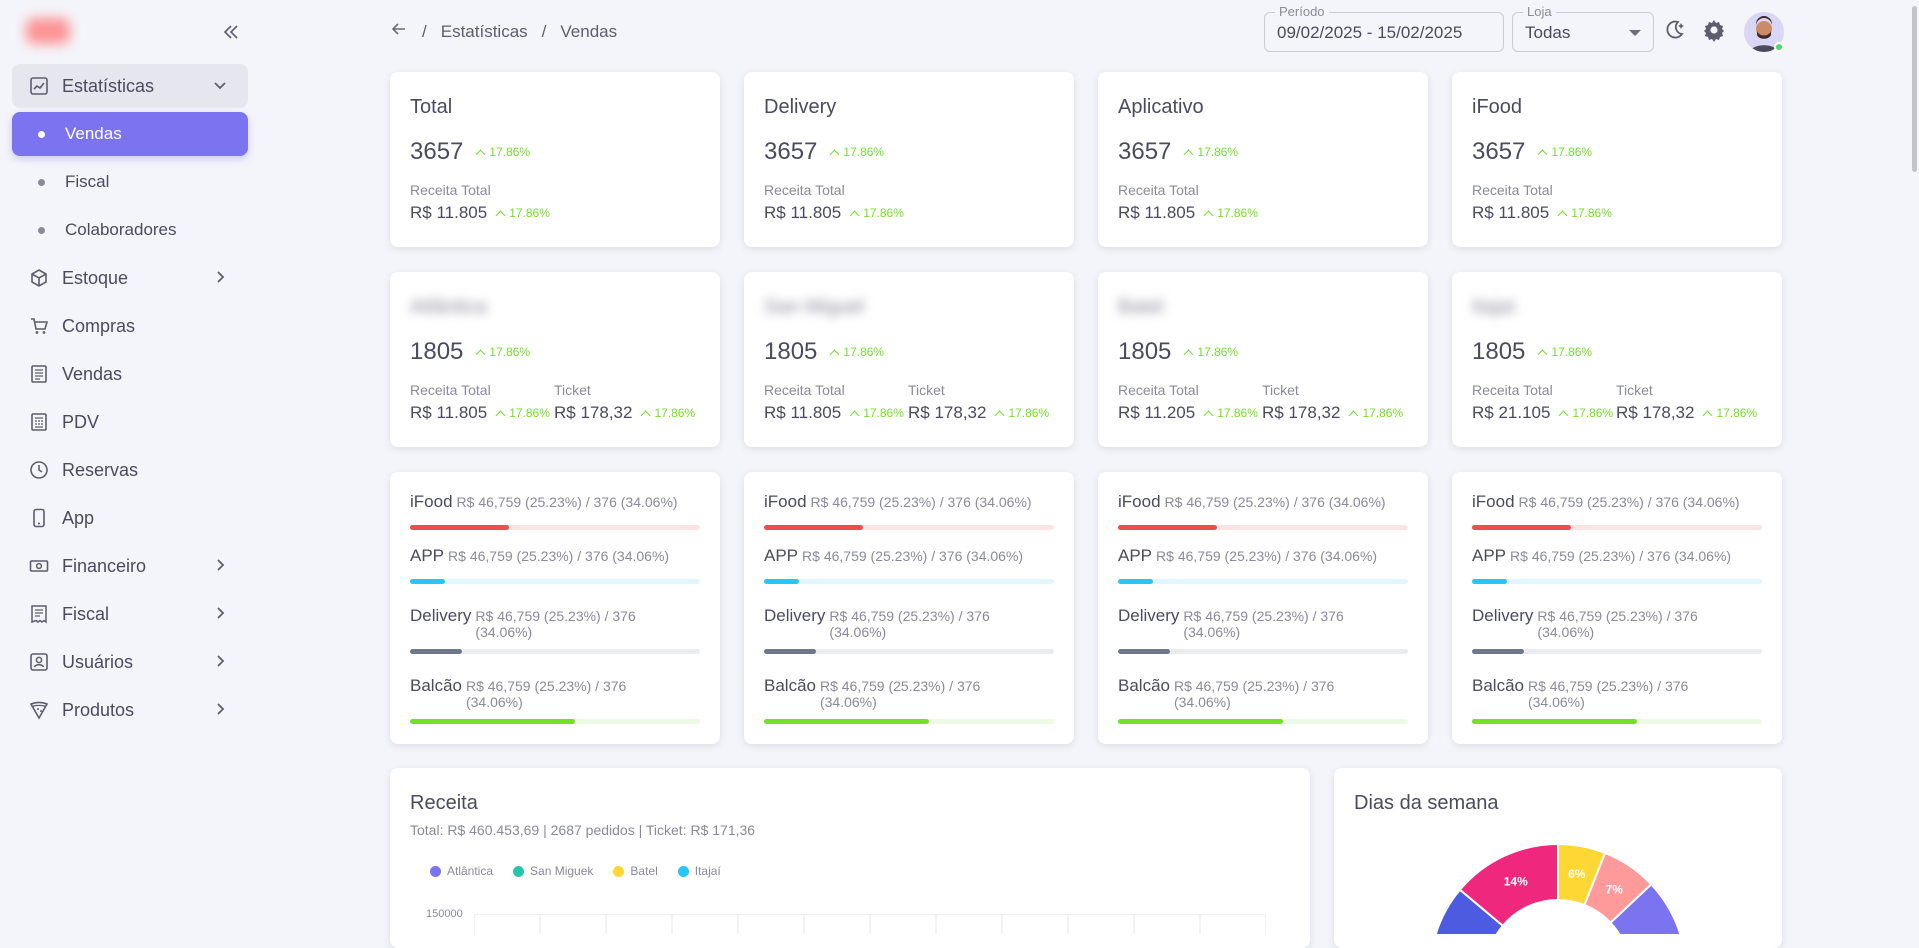  I want to click on breadcrumb-item: Estatísticas, so click(484, 32).